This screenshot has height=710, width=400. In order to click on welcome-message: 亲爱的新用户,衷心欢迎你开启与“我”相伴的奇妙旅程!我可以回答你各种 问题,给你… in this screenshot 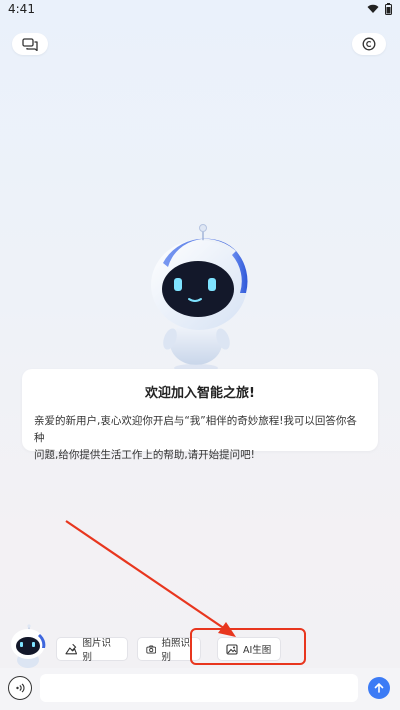, I will do `click(200, 438)`.